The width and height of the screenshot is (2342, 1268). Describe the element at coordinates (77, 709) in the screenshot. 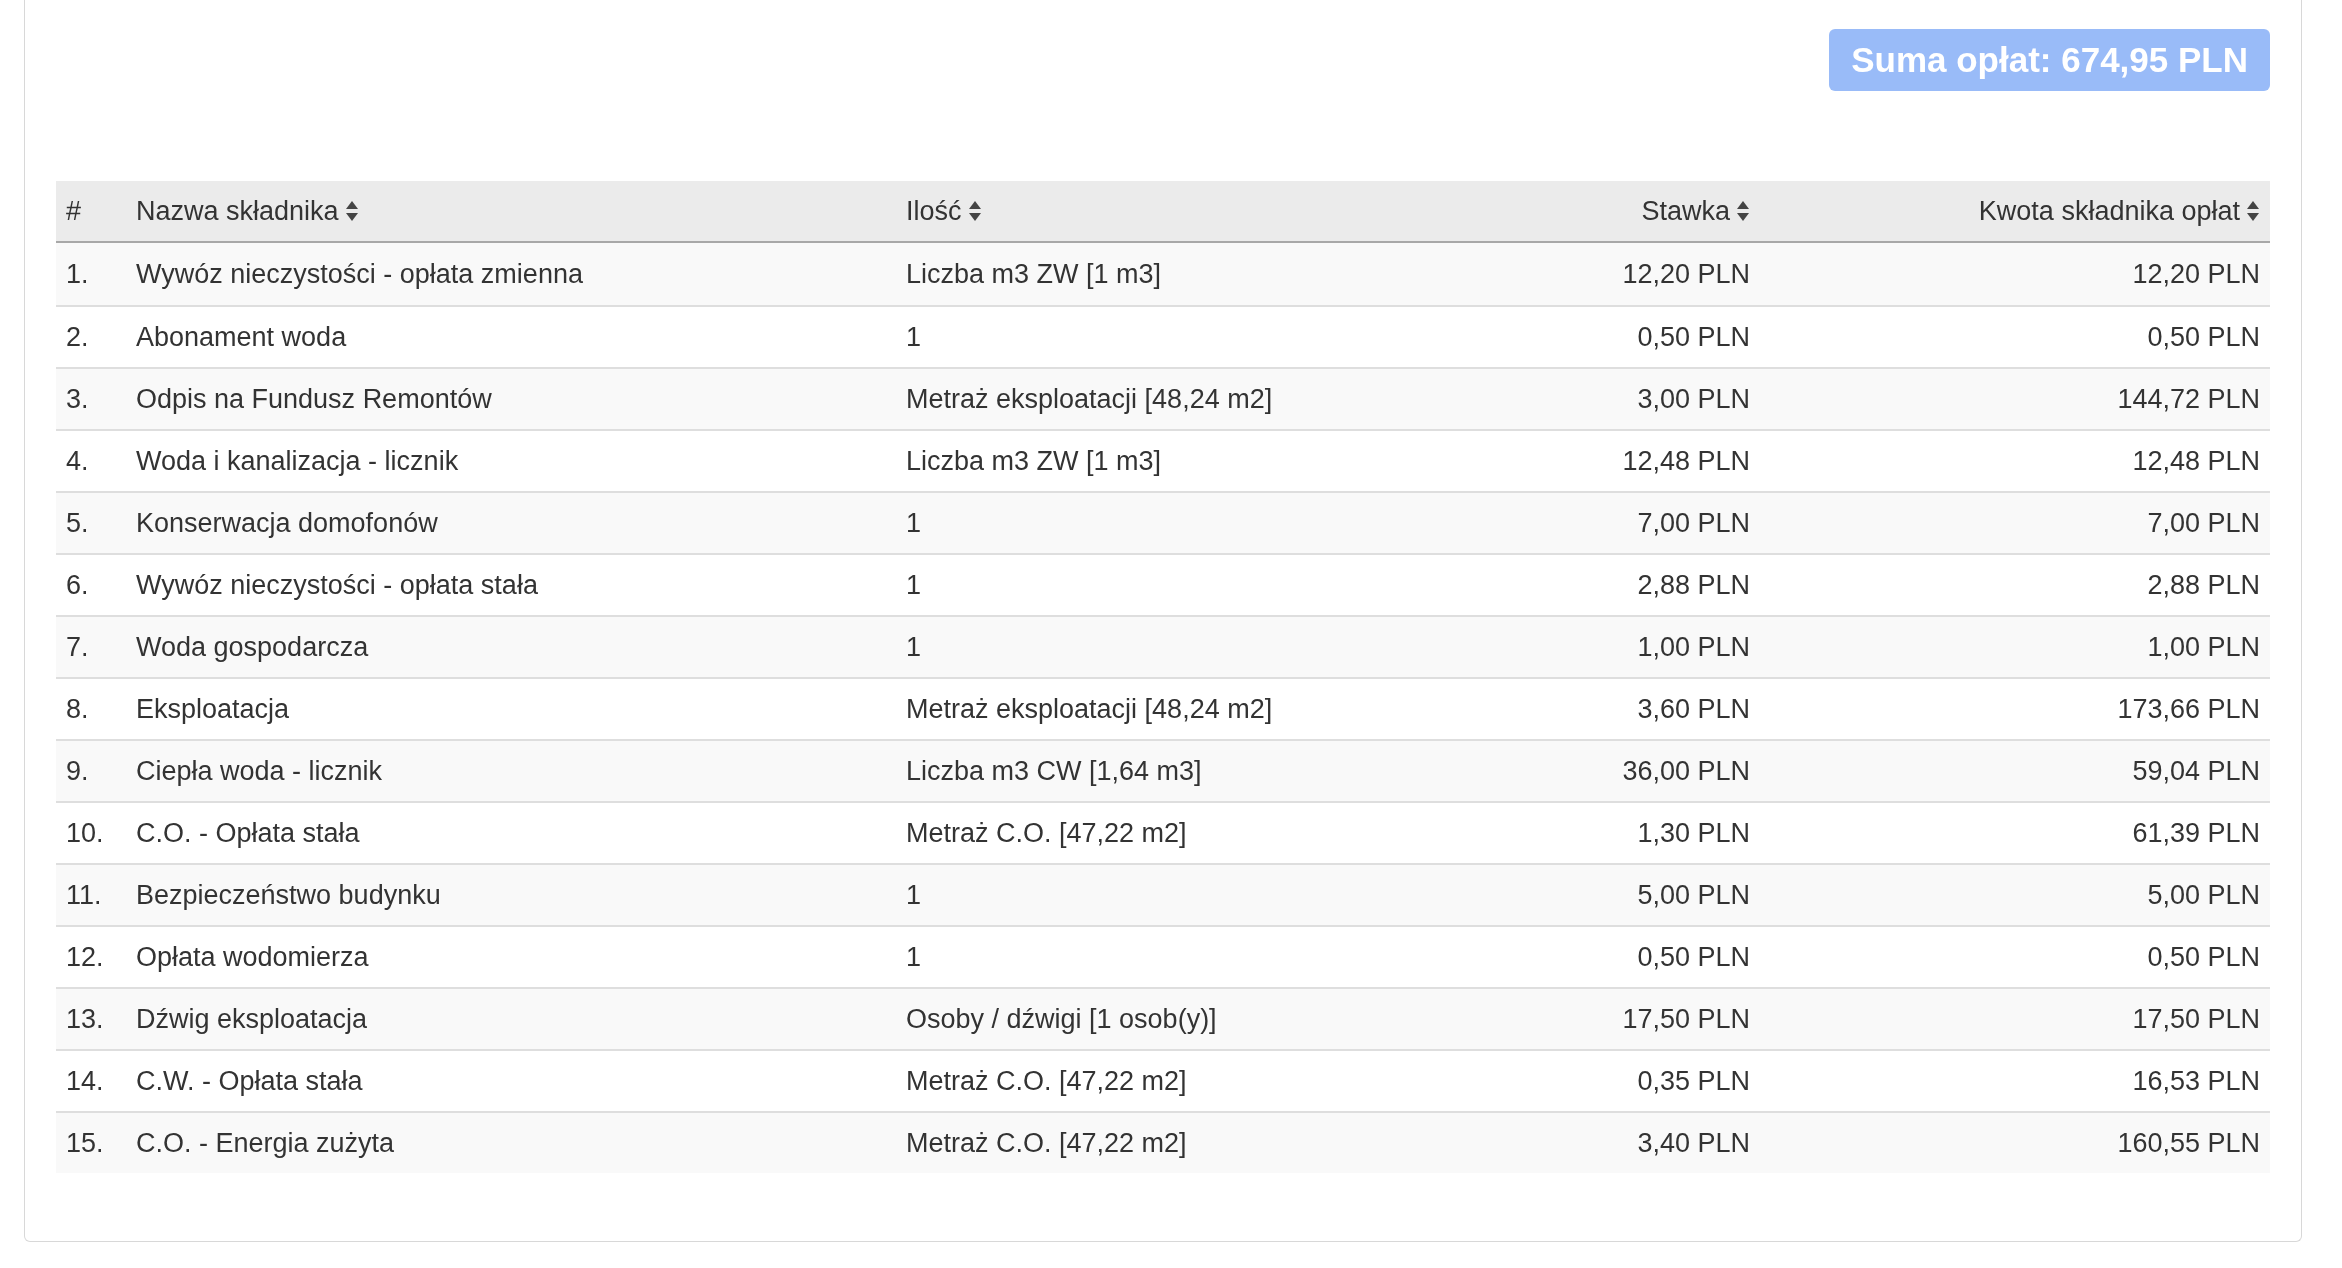

I see `table-cell-text: 8.` at that location.